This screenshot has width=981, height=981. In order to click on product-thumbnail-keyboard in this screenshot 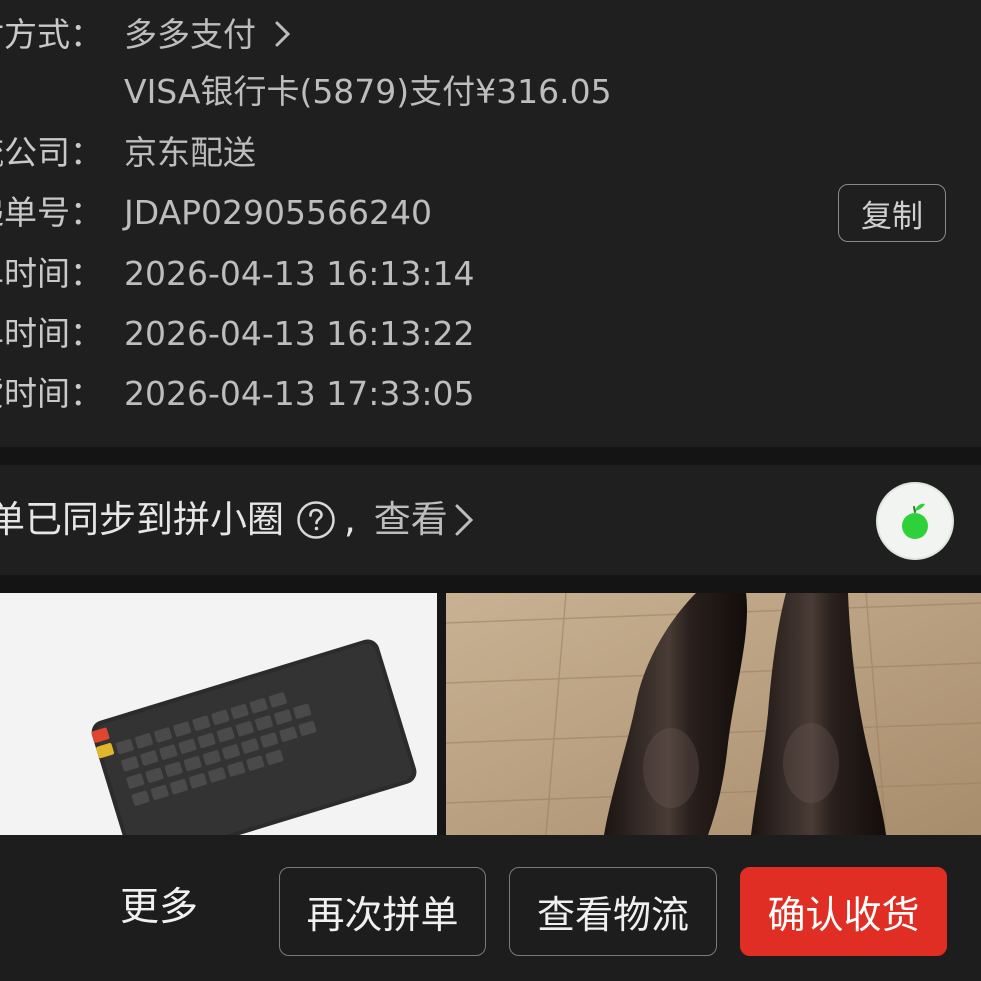, I will do `click(218, 714)`.